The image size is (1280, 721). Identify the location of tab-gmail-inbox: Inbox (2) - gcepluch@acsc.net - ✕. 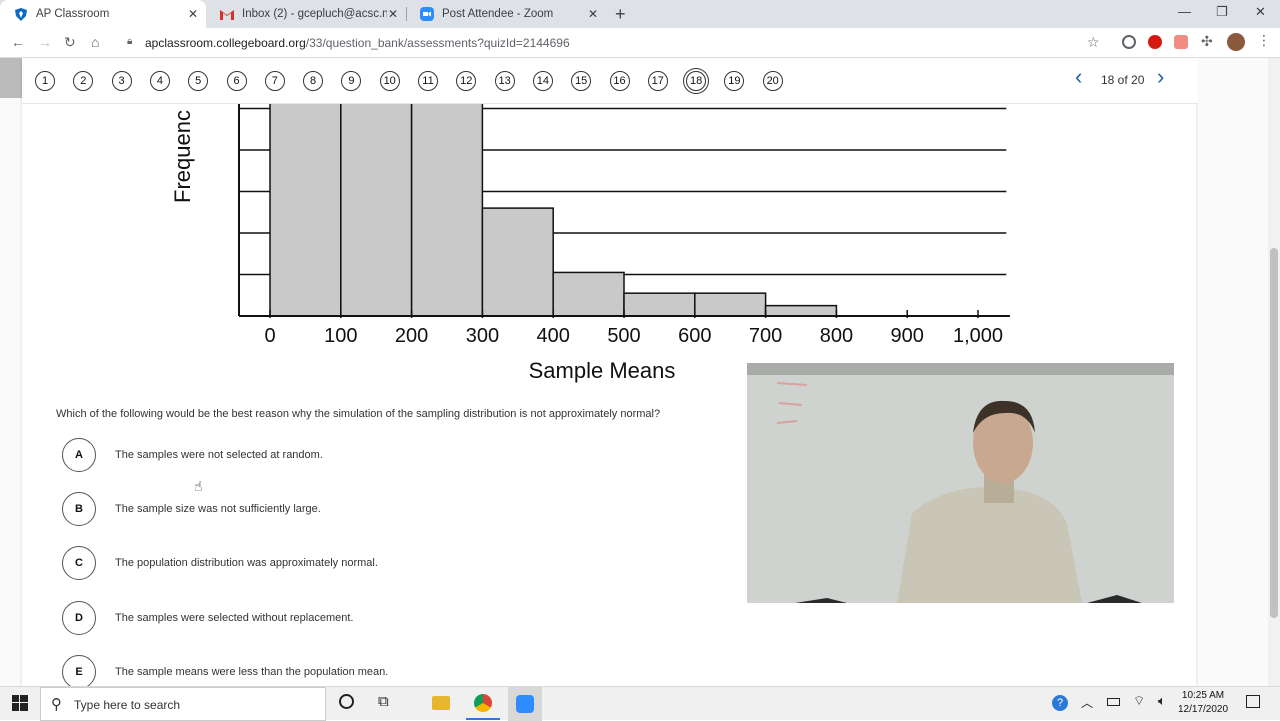
(306, 14).